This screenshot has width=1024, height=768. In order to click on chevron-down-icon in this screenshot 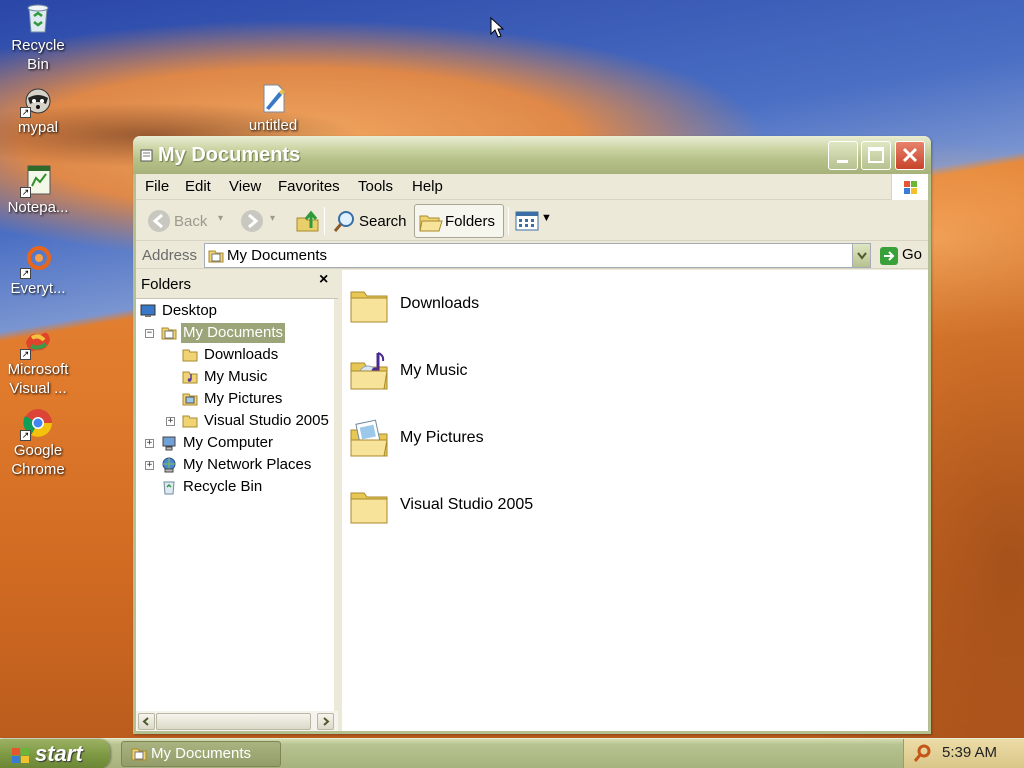, I will do `click(862, 256)`.